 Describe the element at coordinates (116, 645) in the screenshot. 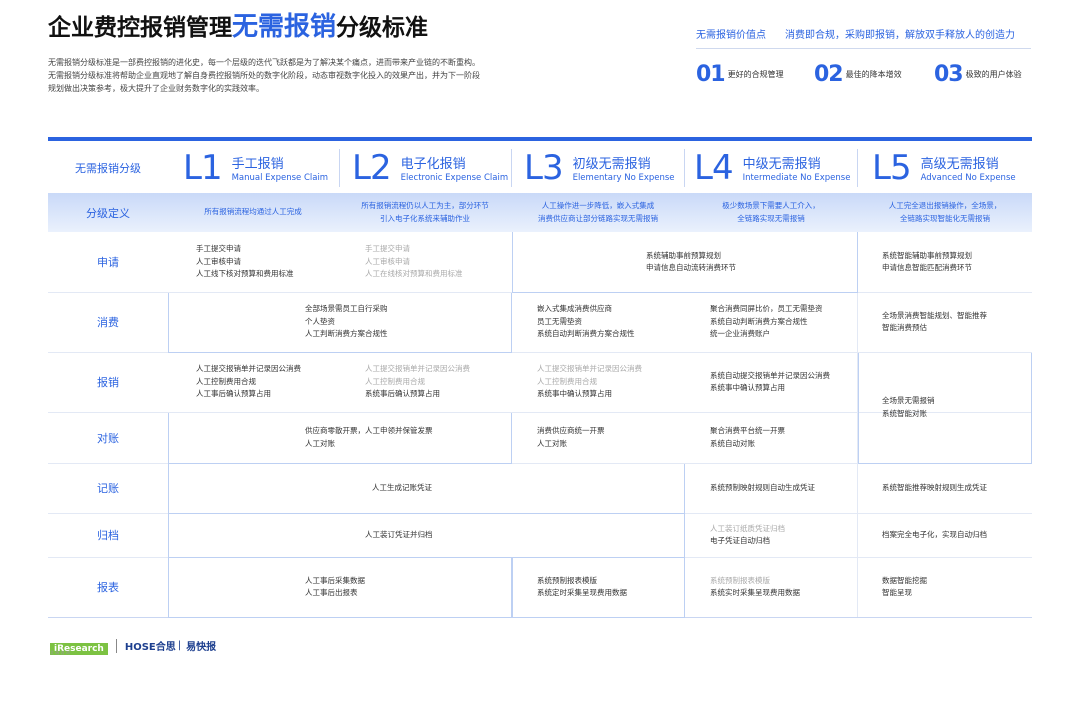

I see `footer-divider` at that location.